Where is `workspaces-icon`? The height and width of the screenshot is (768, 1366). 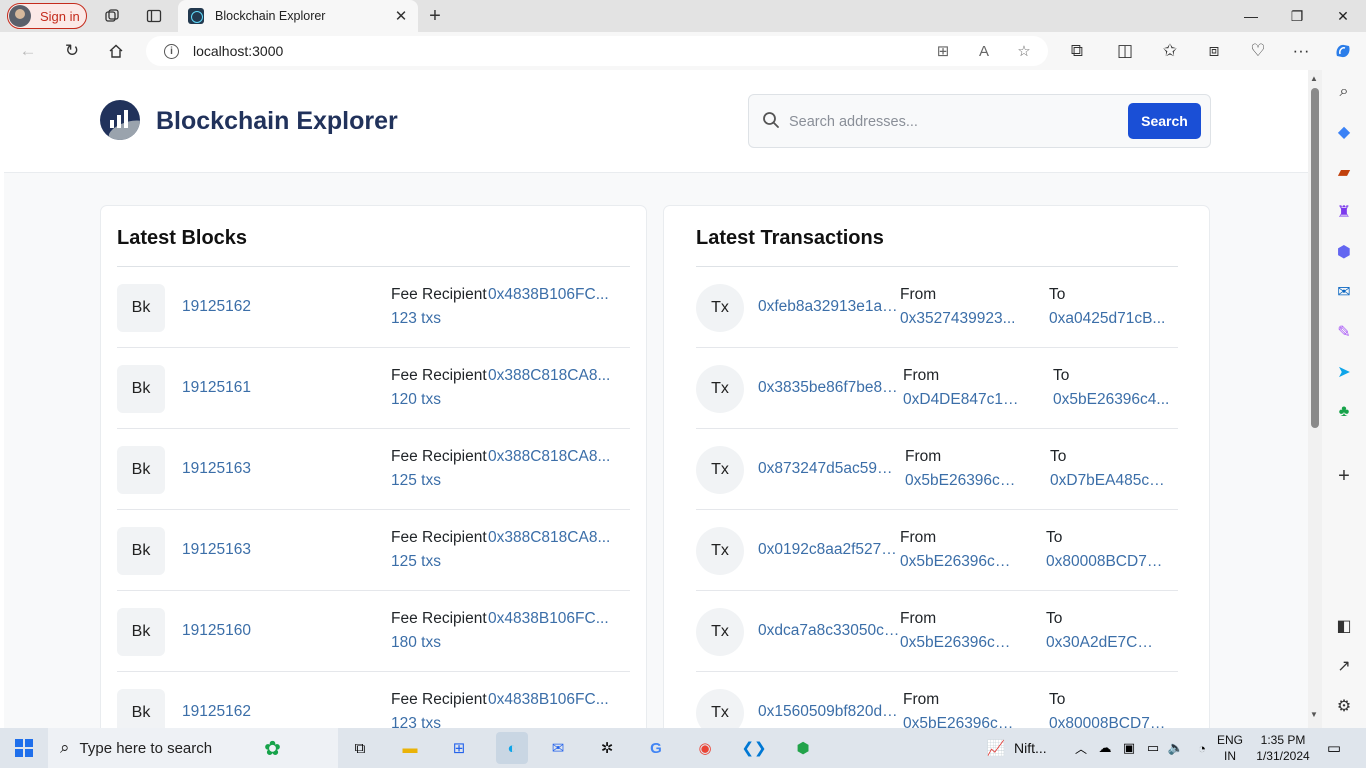 workspaces-icon is located at coordinates (112, 16).